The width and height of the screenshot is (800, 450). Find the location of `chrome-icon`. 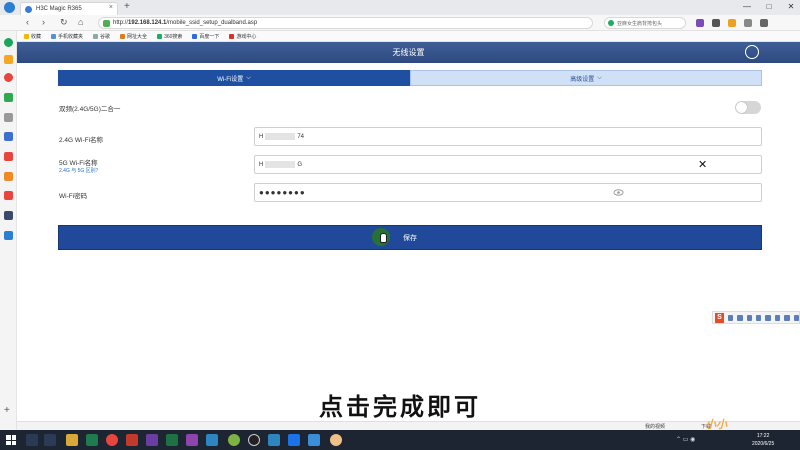

chrome-icon is located at coordinates (112, 440).